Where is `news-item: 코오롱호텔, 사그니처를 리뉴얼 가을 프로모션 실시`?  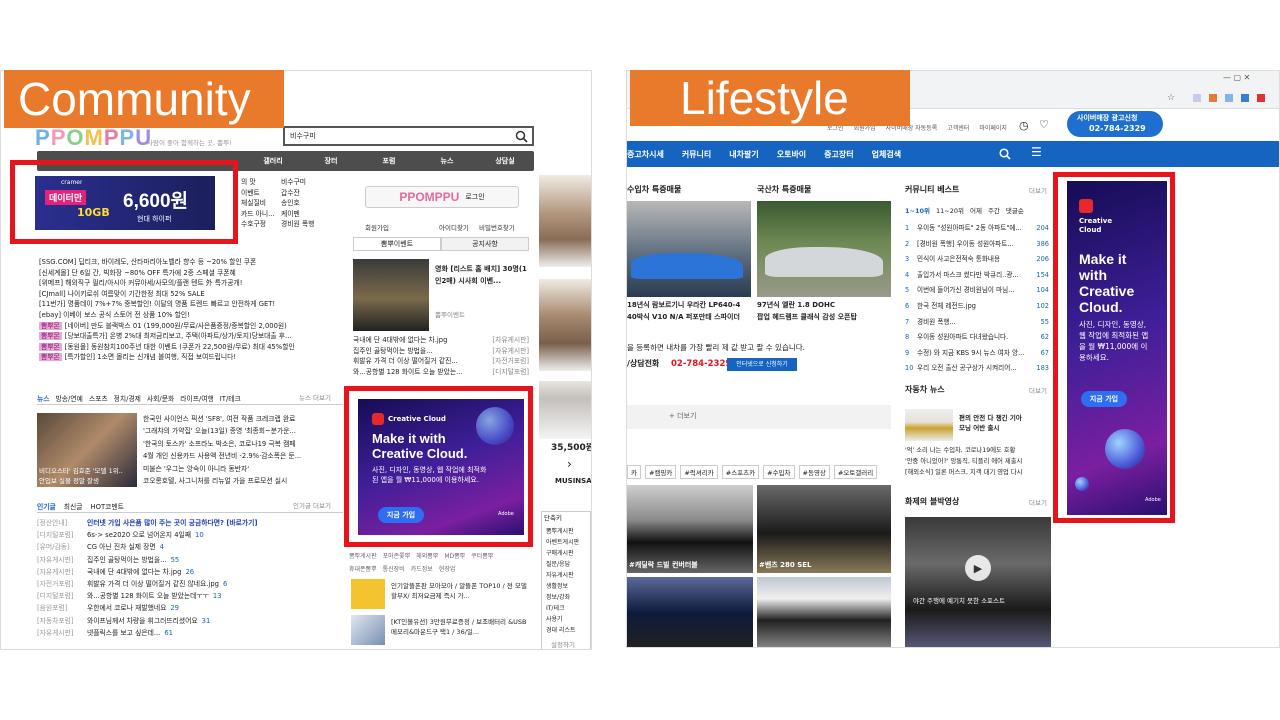 news-item: 코오롱호텔, 사그니처를 리뉴얼 가을 프로모션 실시 is located at coordinates (243, 481).